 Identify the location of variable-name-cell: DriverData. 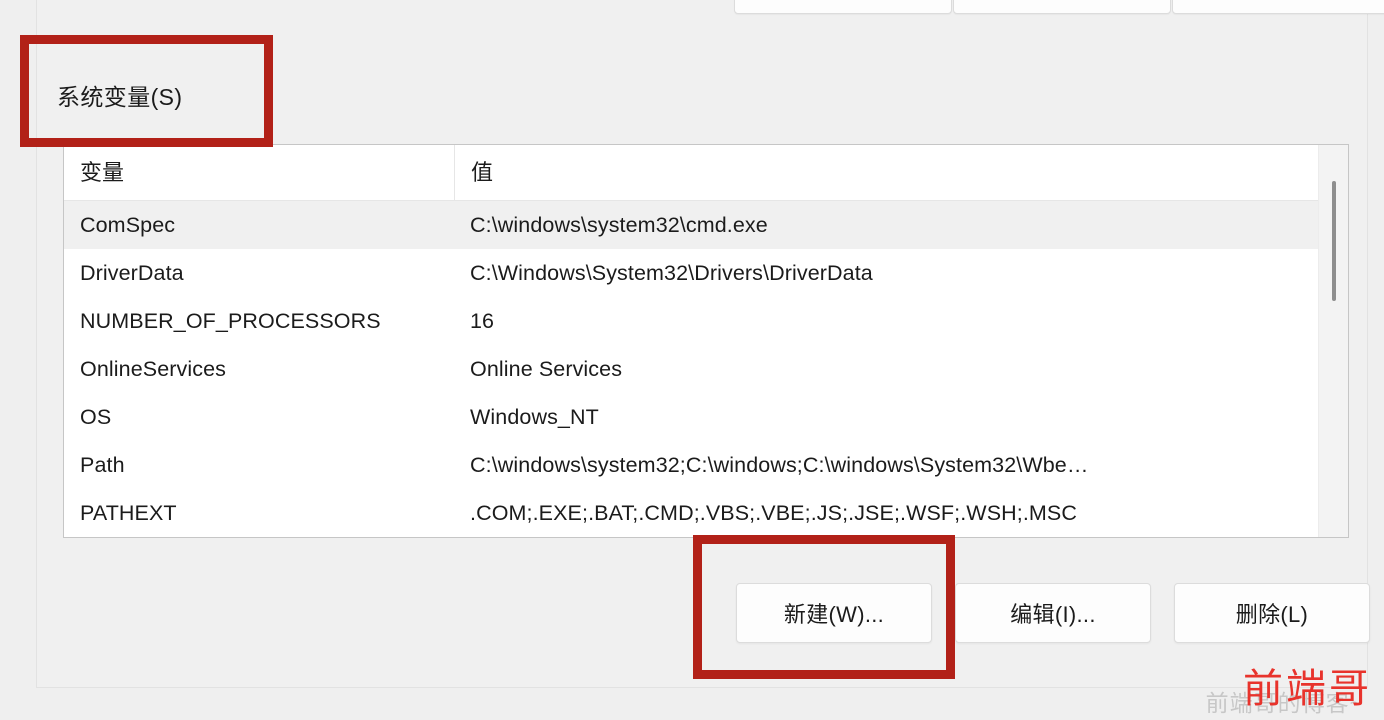
(132, 272).